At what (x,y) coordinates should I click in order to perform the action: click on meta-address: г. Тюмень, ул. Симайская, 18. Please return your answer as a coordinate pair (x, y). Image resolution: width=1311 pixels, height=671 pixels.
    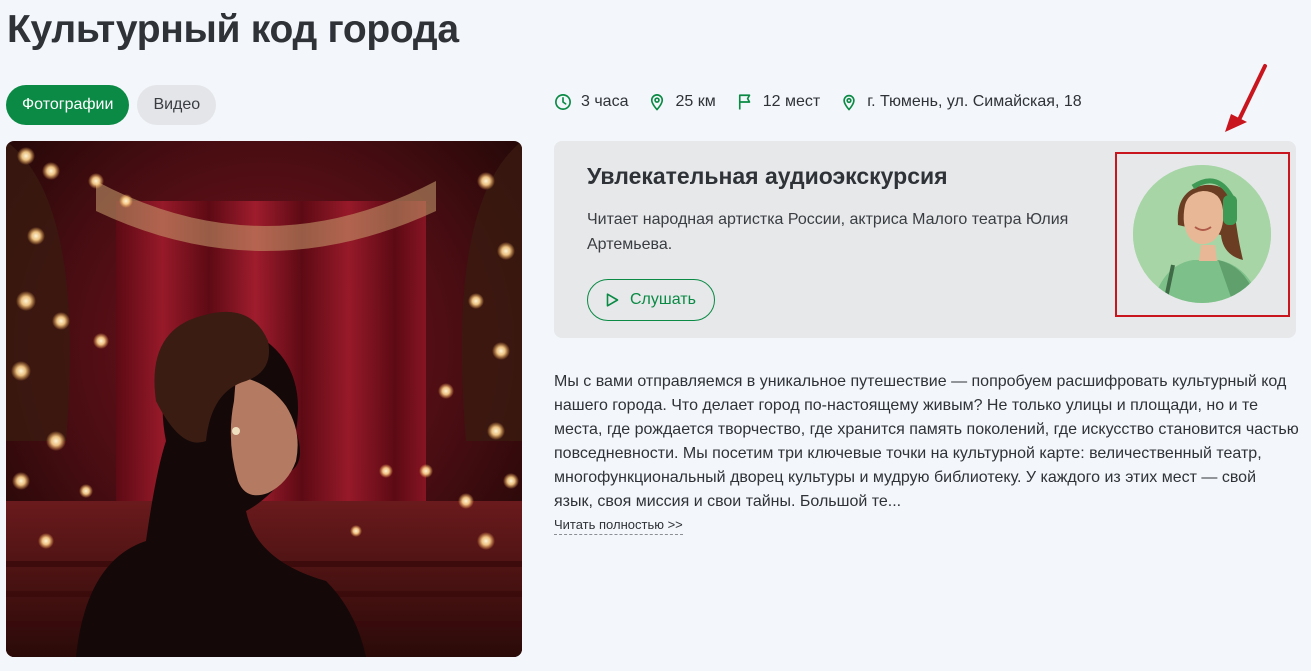
    Looking at the image, I should click on (961, 102).